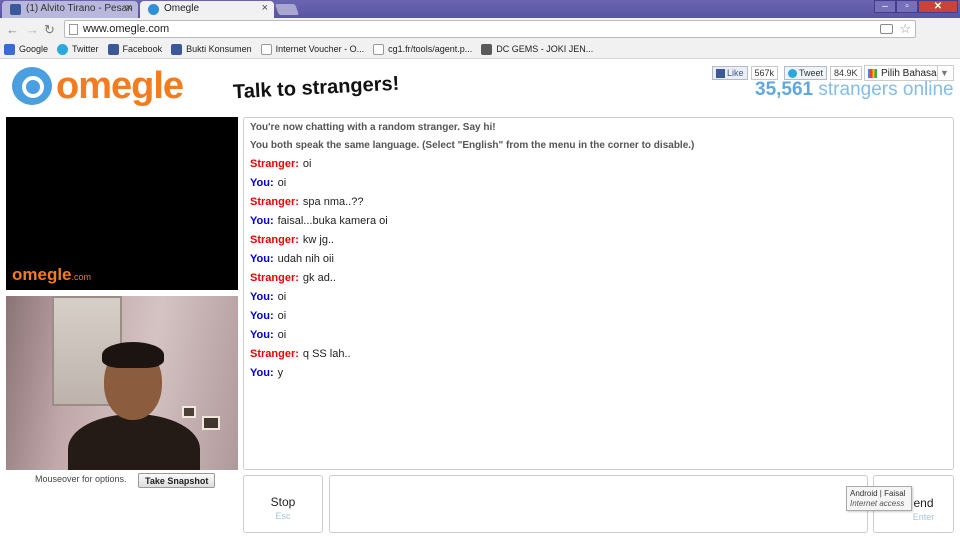  What do you see at coordinates (283, 504) in the screenshot?
I see `stop-button: Stop Esc` at bounding box center [283, 504].